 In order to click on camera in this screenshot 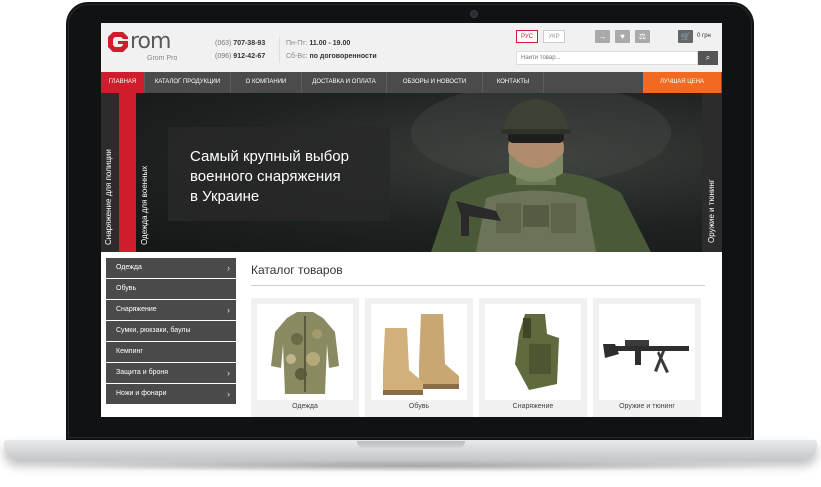, I will do `click(474, 14)`.